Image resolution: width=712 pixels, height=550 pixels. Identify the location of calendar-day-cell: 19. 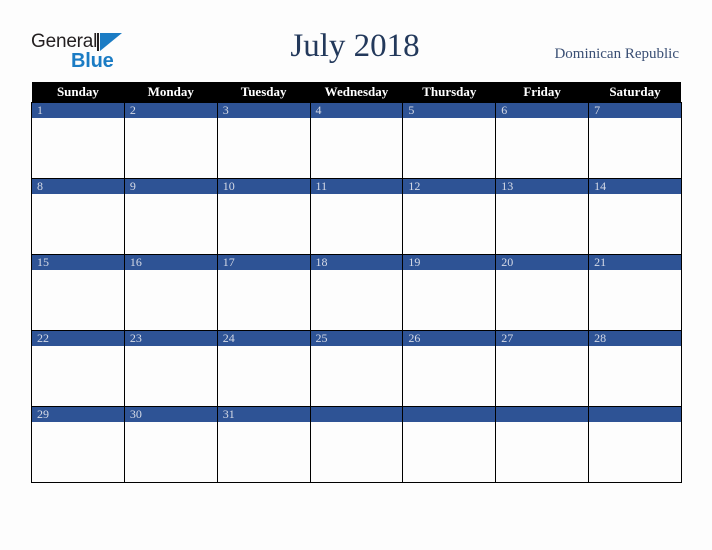
(449, 292).